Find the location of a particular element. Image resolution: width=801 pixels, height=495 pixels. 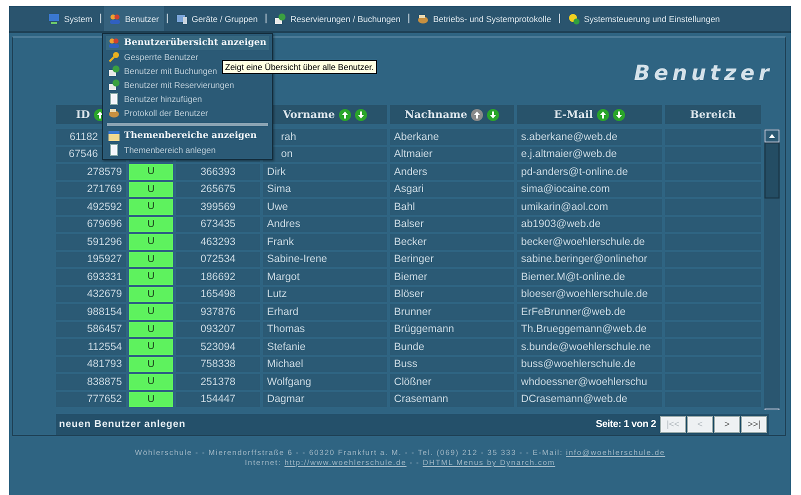

table-cell: 112554 is located at coordinates (91, 346).